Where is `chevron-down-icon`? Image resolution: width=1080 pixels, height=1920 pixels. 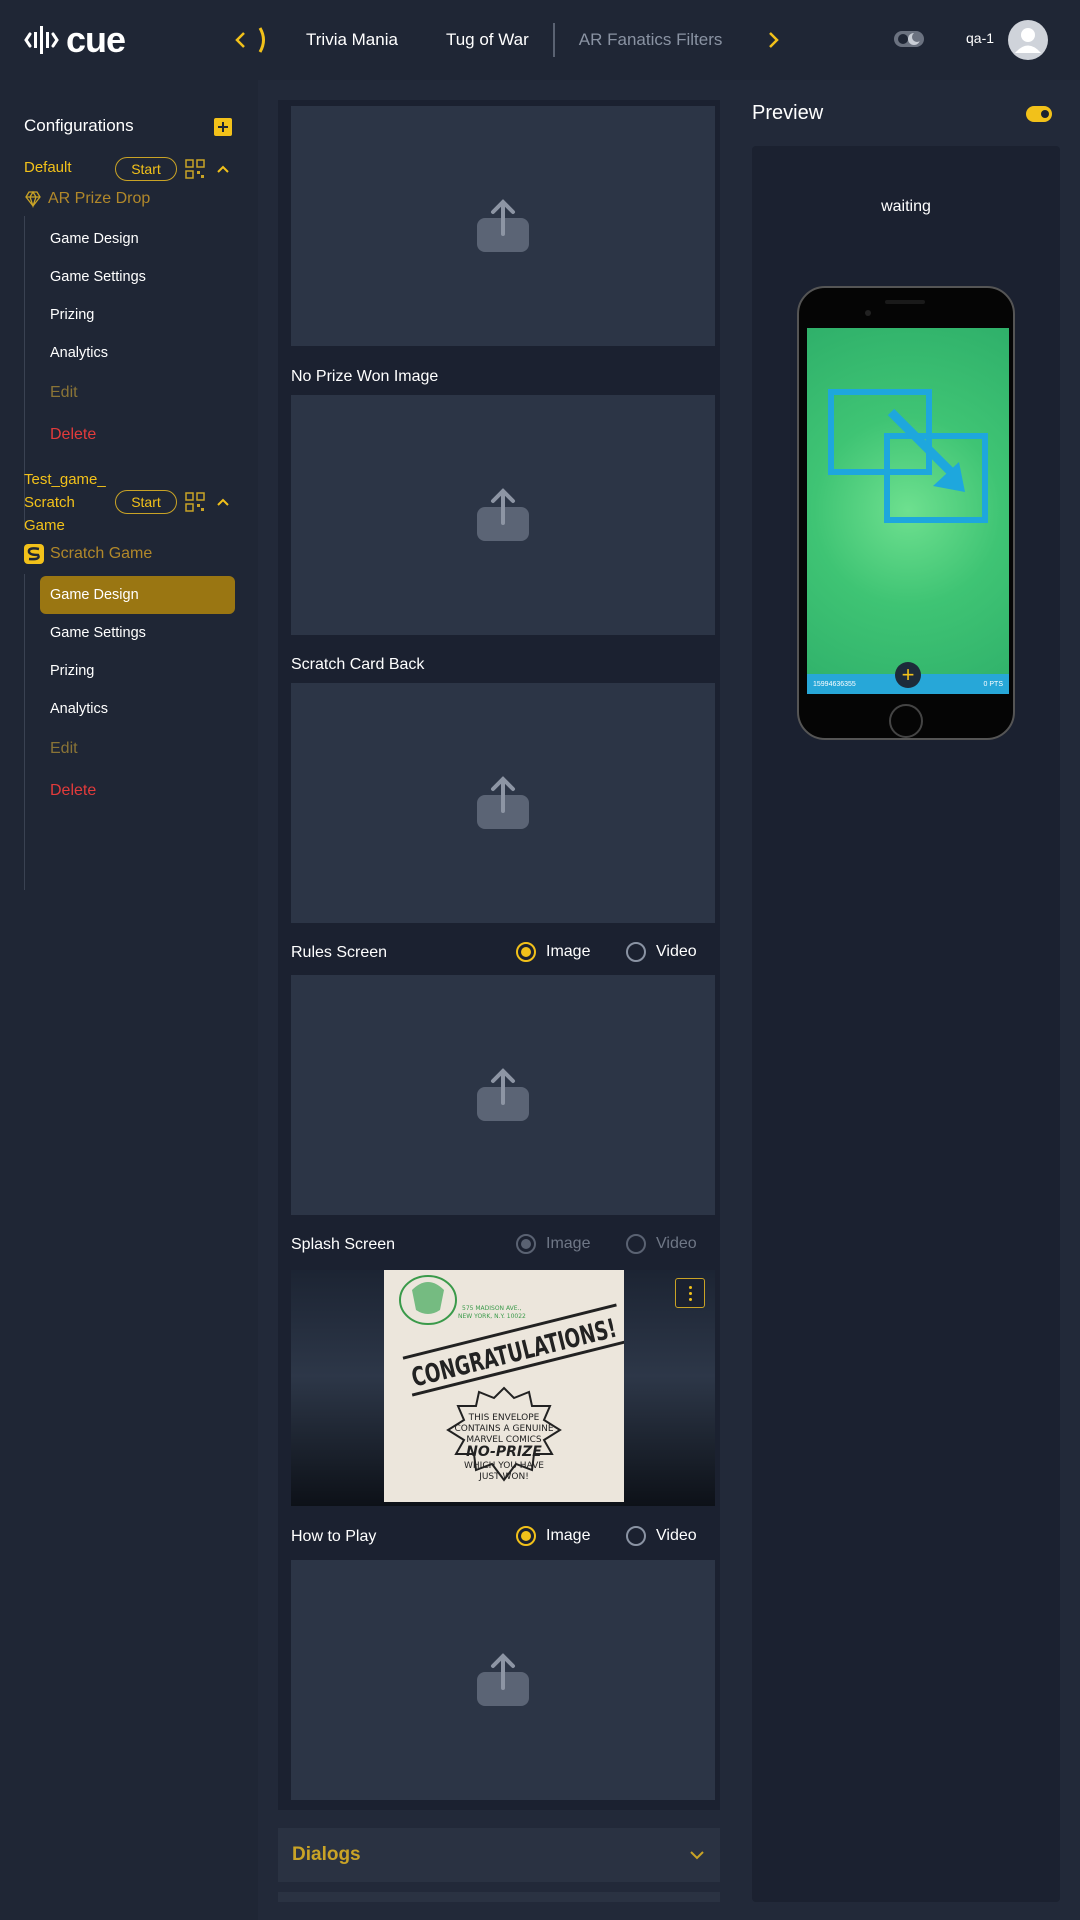
chevron-down-icon is located at coordinates (697, 1855).